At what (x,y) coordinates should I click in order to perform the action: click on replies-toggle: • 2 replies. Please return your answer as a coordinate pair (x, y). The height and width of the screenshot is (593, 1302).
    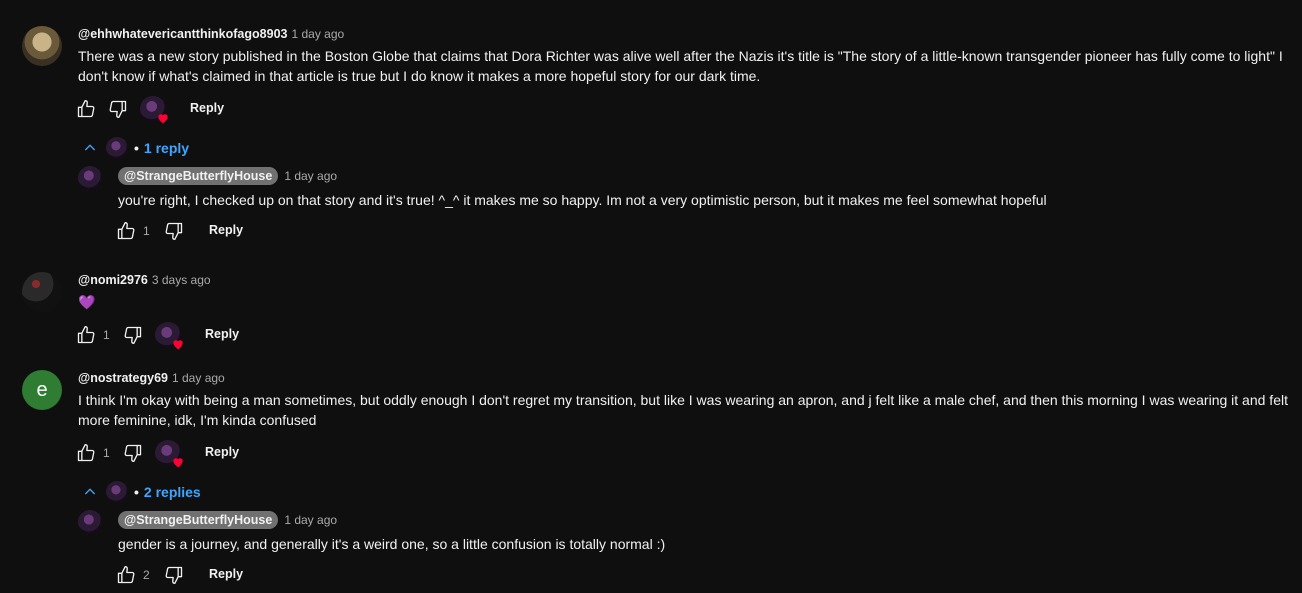
    Looking at the image, I should click on (141, 492).